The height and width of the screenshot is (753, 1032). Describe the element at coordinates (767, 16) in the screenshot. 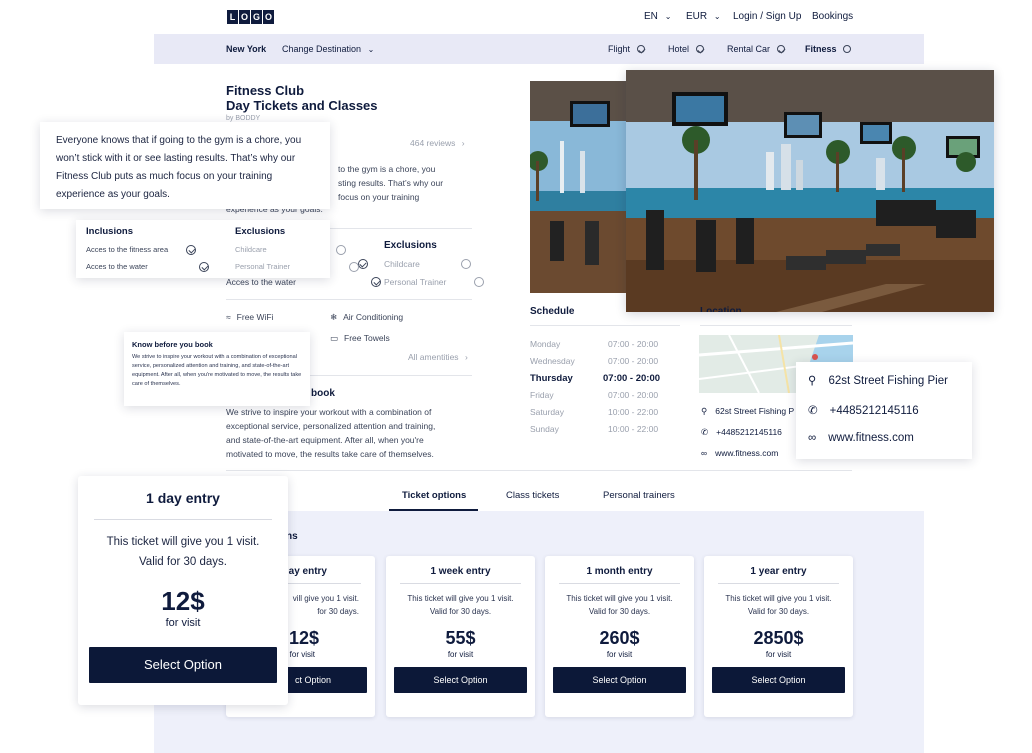

I see `login-link: Login / Sign Up` at that location.